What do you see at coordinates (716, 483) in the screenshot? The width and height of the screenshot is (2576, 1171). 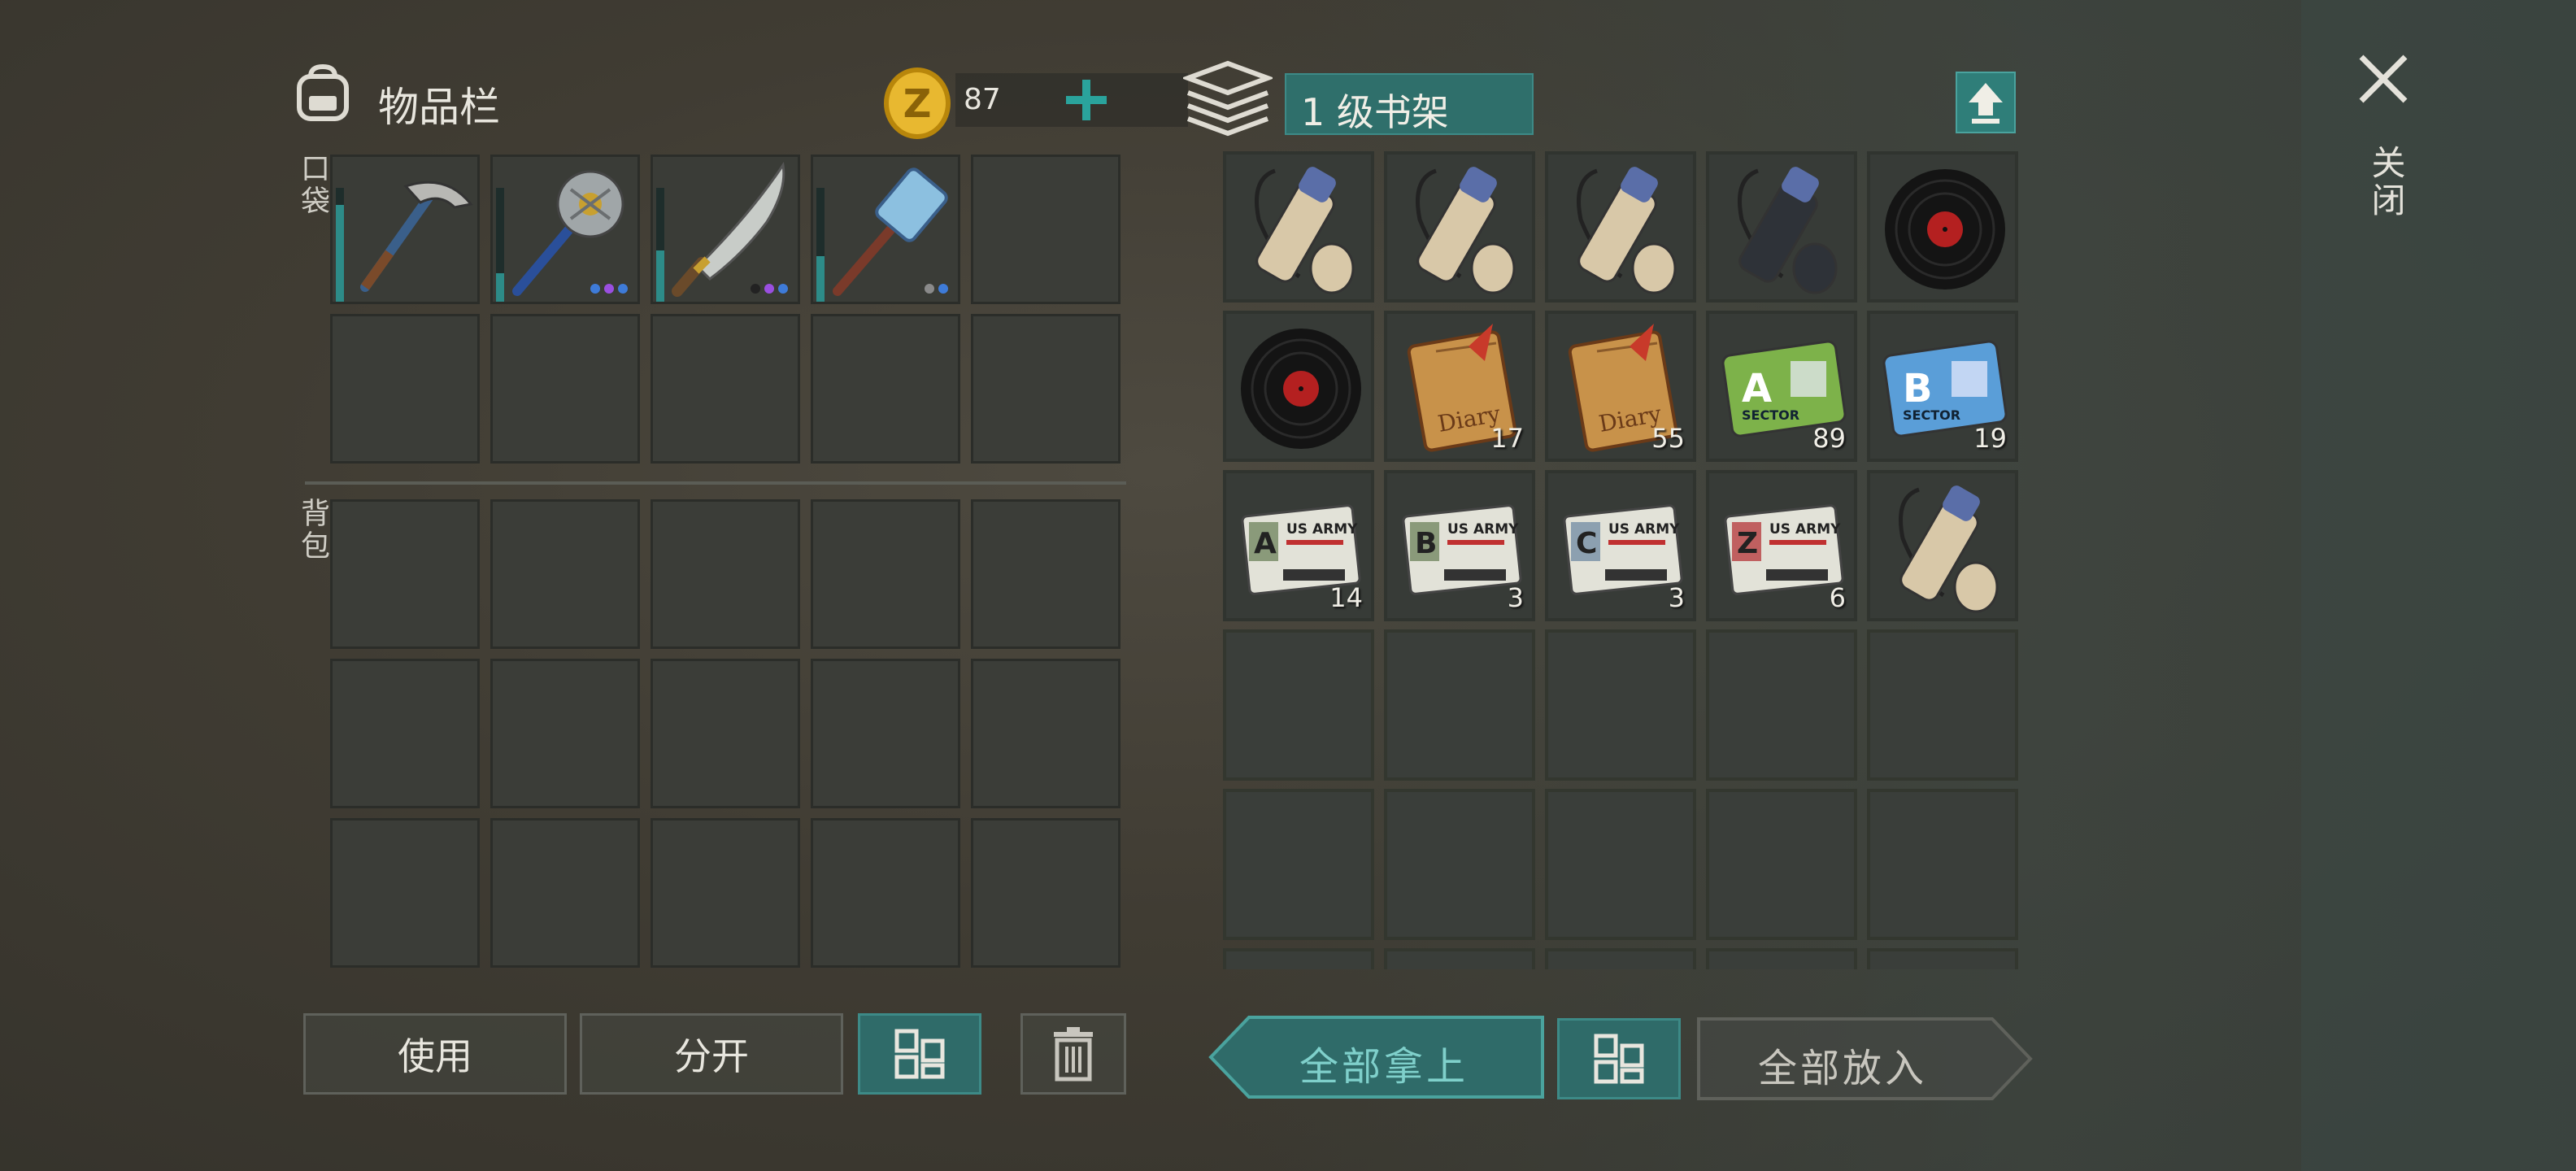 I see `pocket-divider` at bounding box center [716, 483].